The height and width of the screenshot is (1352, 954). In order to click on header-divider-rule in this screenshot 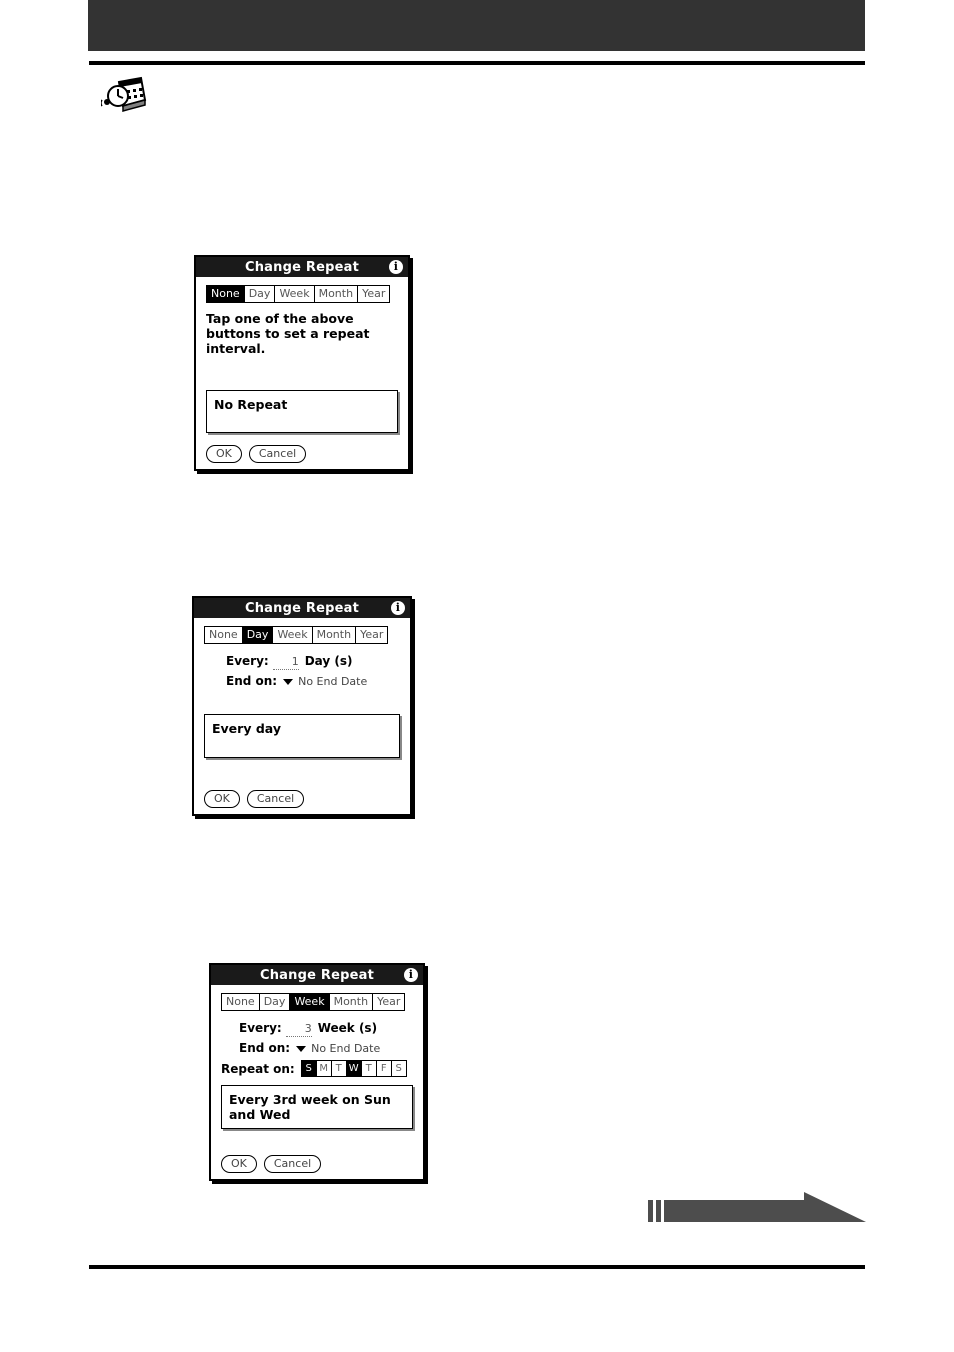, I will do `click(477, 63)`.